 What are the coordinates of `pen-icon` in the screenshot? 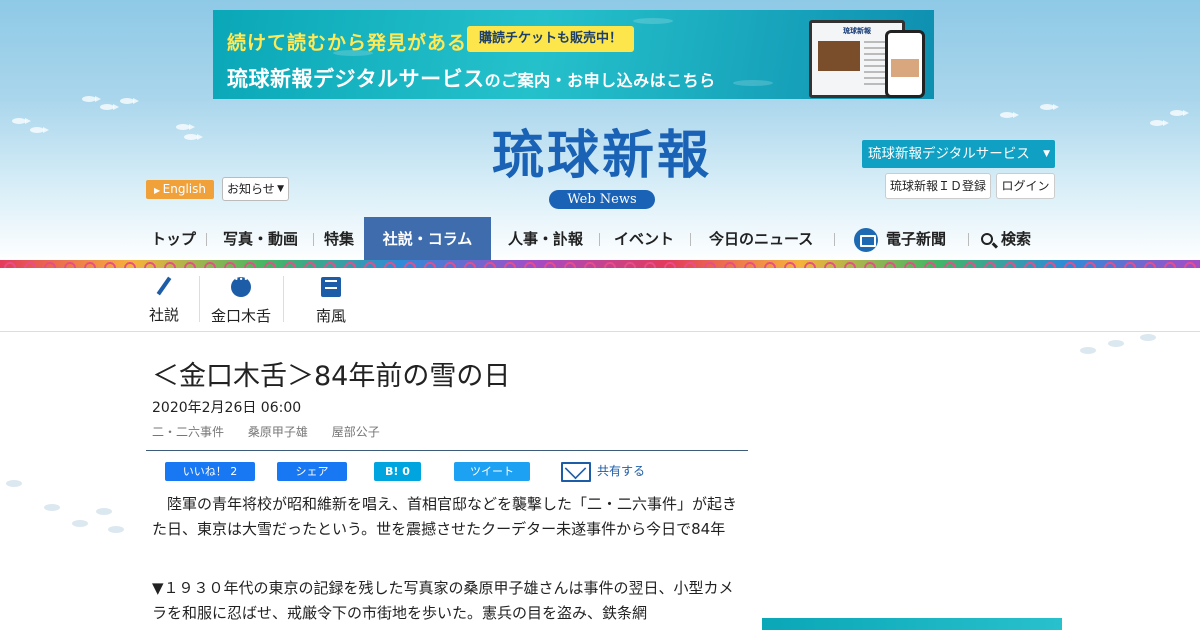 It's located at (164, 286).